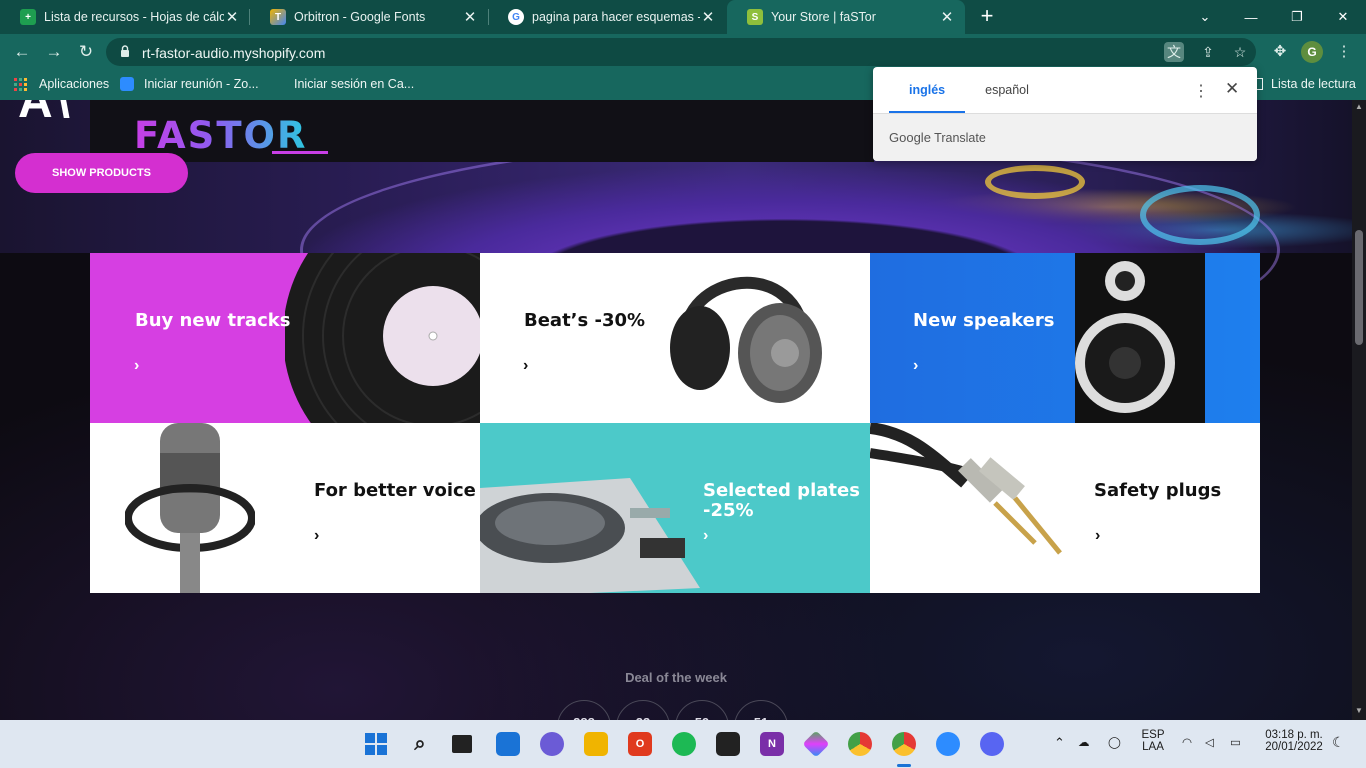 Image resolution: width=1366 pixels, height=768 pixels. What do you see at coordinates (860, 744) in the screenshot?
I see `chrome-icon` at bounding box center [860, 744].